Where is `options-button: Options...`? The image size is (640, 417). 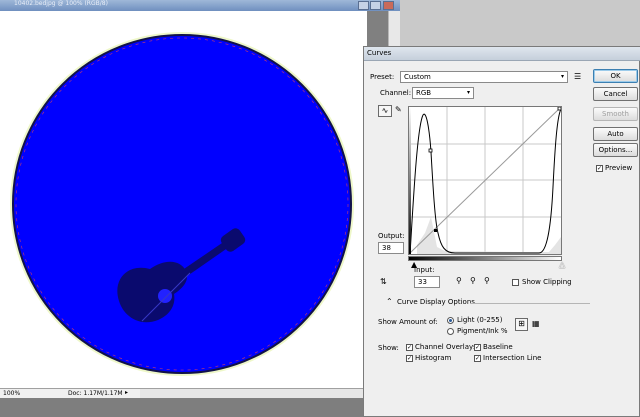 options-button: Options... is located at coordinates (615, 150).